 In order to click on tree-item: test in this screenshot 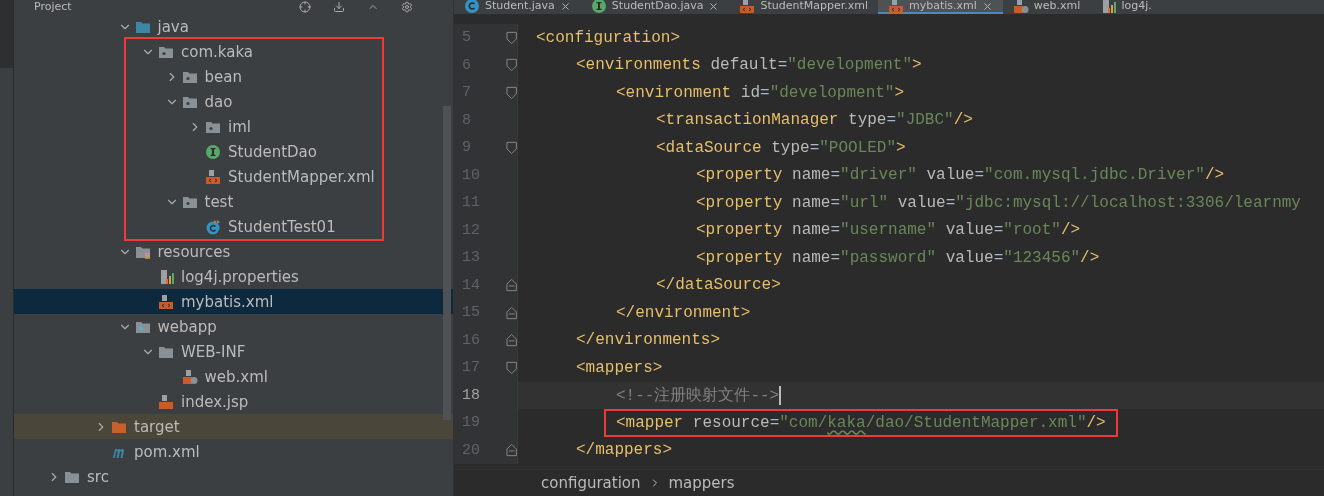, I will do `click(254, 201)`.